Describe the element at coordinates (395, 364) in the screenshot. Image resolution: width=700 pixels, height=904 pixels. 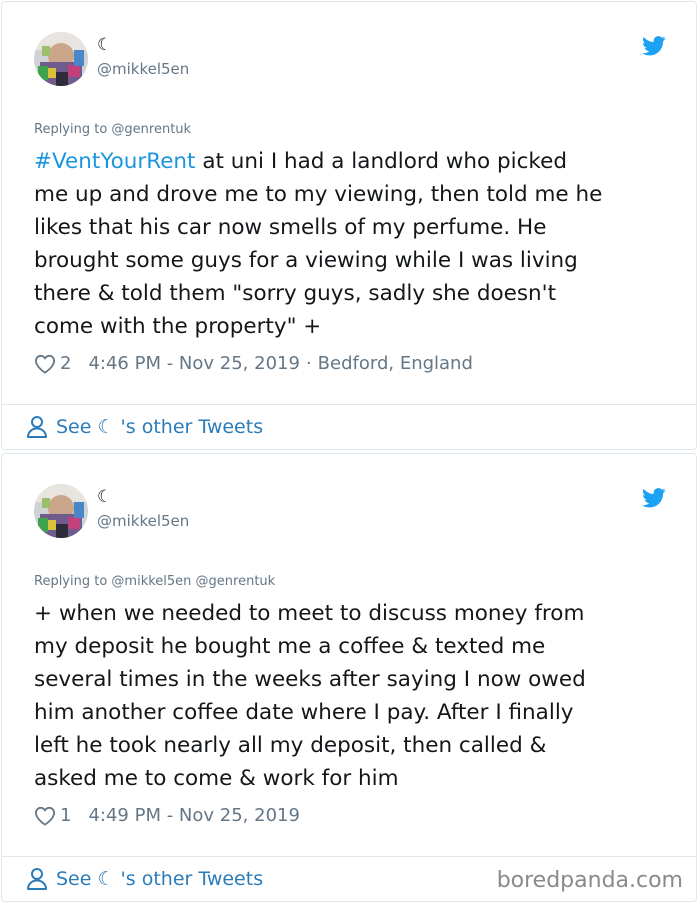
I see `location: Bedford, England` at that location.